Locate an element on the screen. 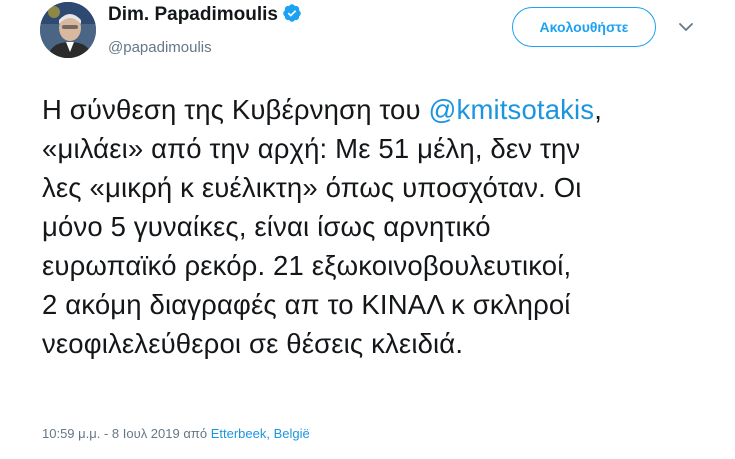 The height and width of the screenshot is (459, 735). mention-link: @kmitsotakis is located at coordinates (511, 109).